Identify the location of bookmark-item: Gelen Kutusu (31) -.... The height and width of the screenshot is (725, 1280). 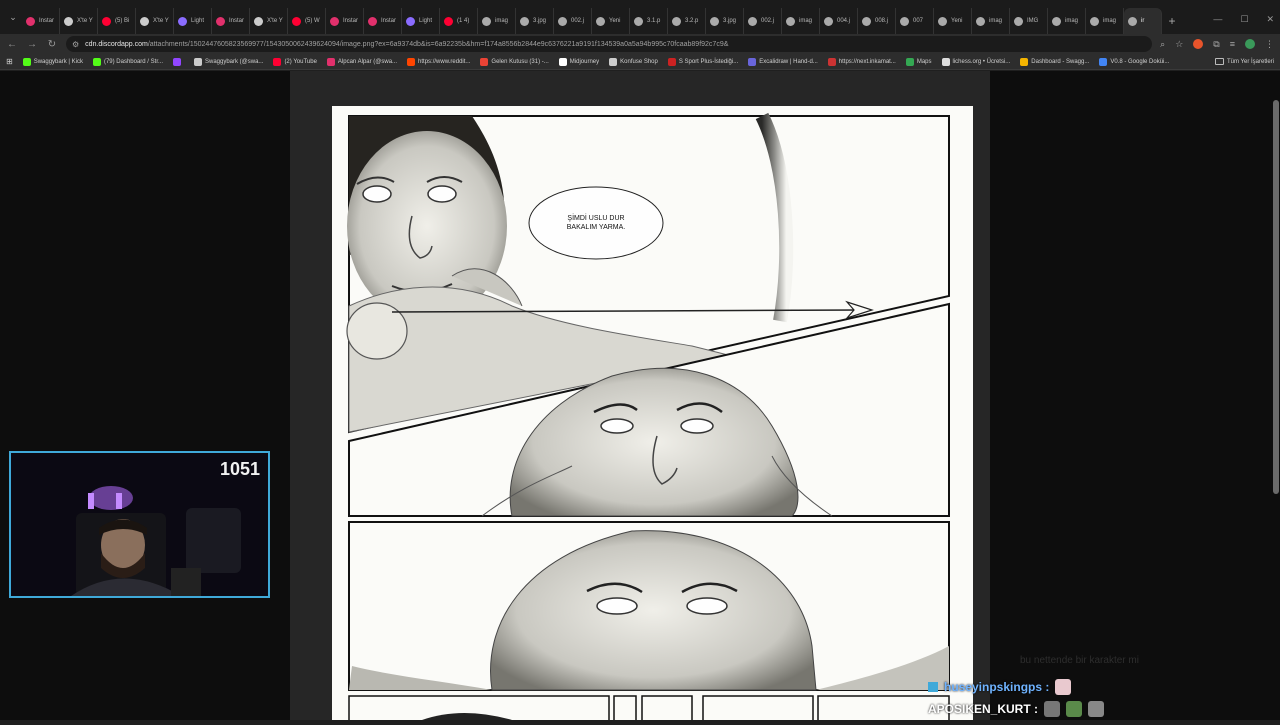
(514, 61).